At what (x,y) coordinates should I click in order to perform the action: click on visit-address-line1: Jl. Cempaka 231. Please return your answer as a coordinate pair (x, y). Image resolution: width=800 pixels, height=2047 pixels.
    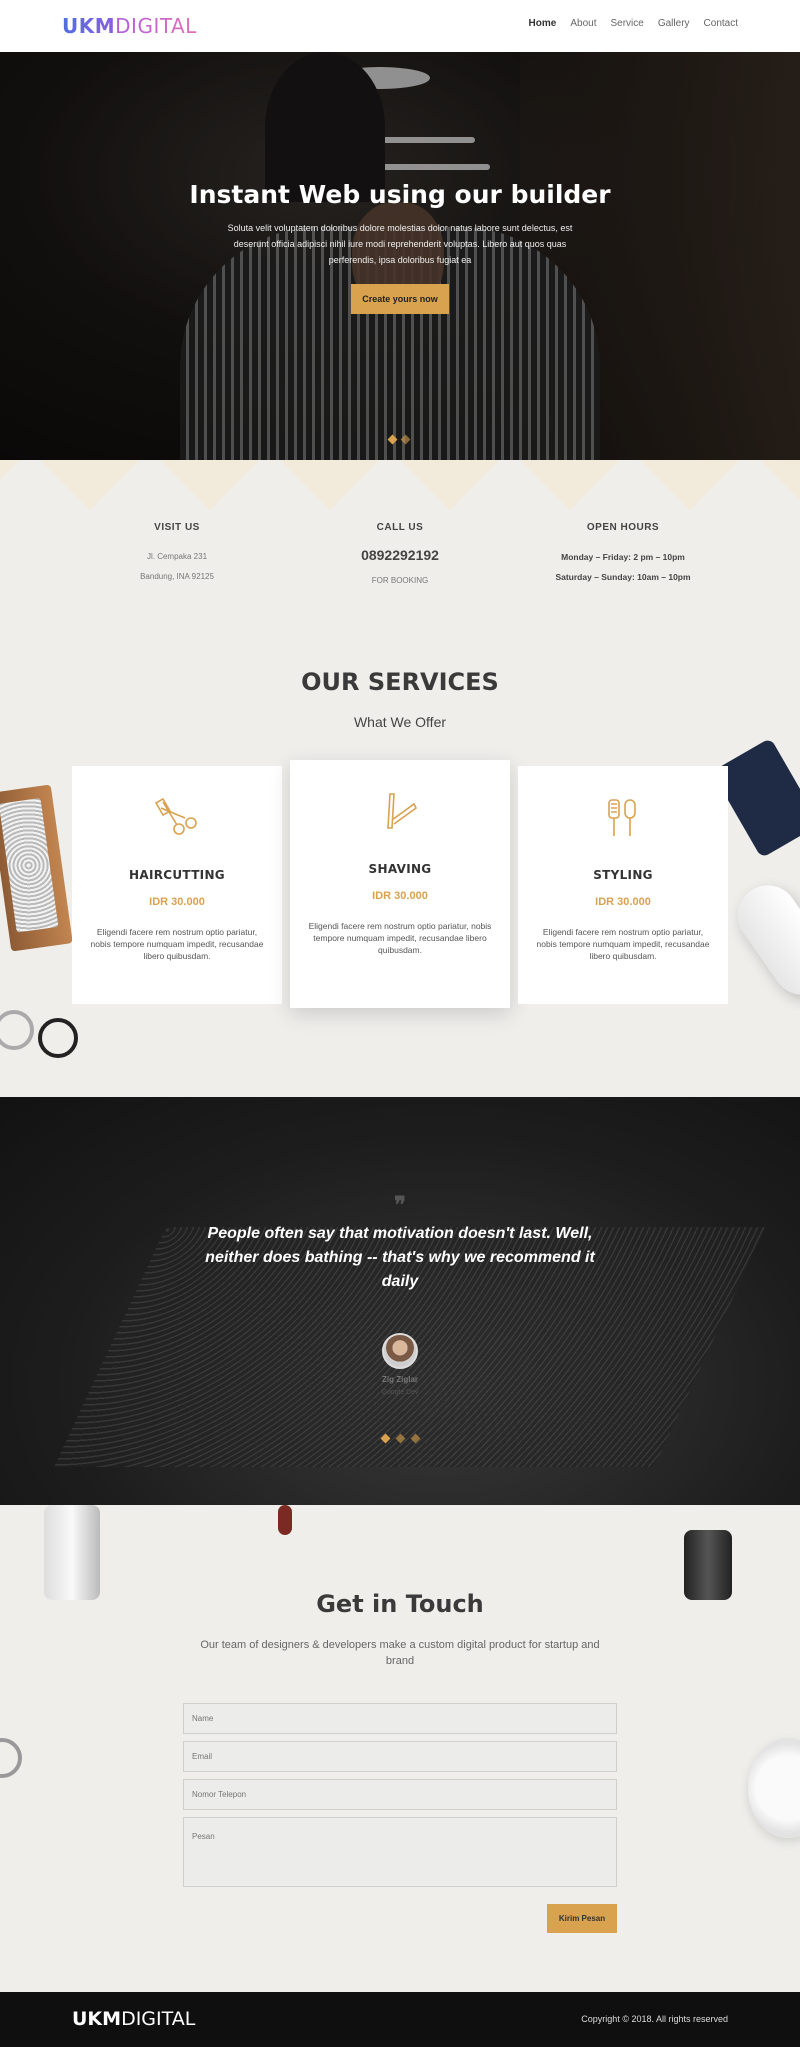
    Looking at the image, I should click on (177, 556).